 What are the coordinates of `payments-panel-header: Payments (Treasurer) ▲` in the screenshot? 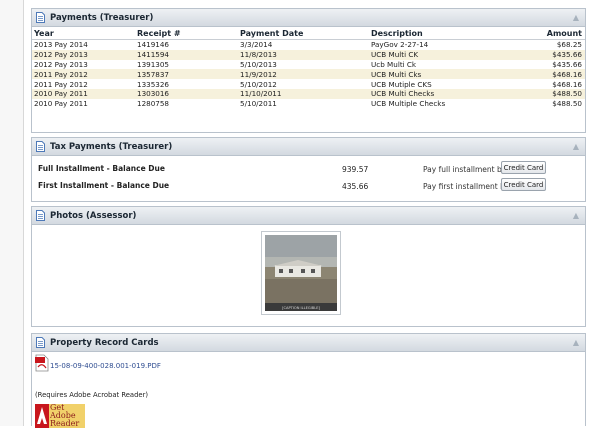 It's located at (308, 18).